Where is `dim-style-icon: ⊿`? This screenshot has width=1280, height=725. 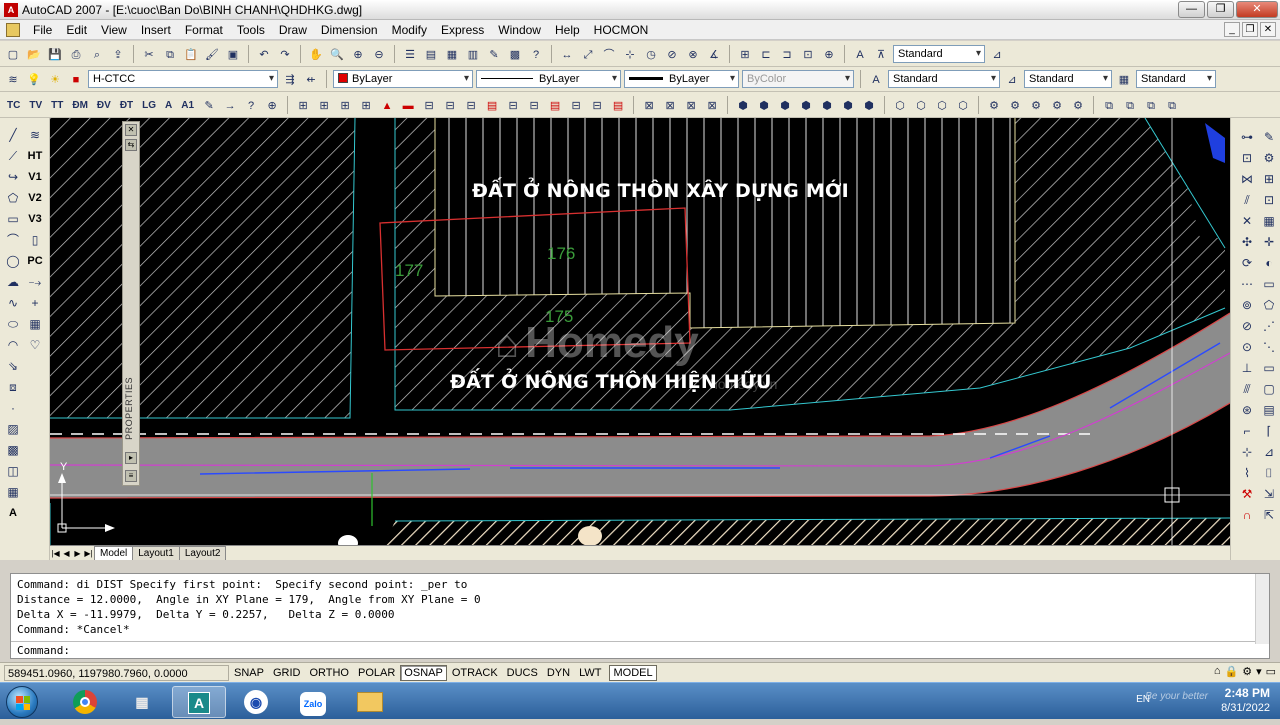 dim-style-icon: ⊿ is located at coordinates (997, 54).